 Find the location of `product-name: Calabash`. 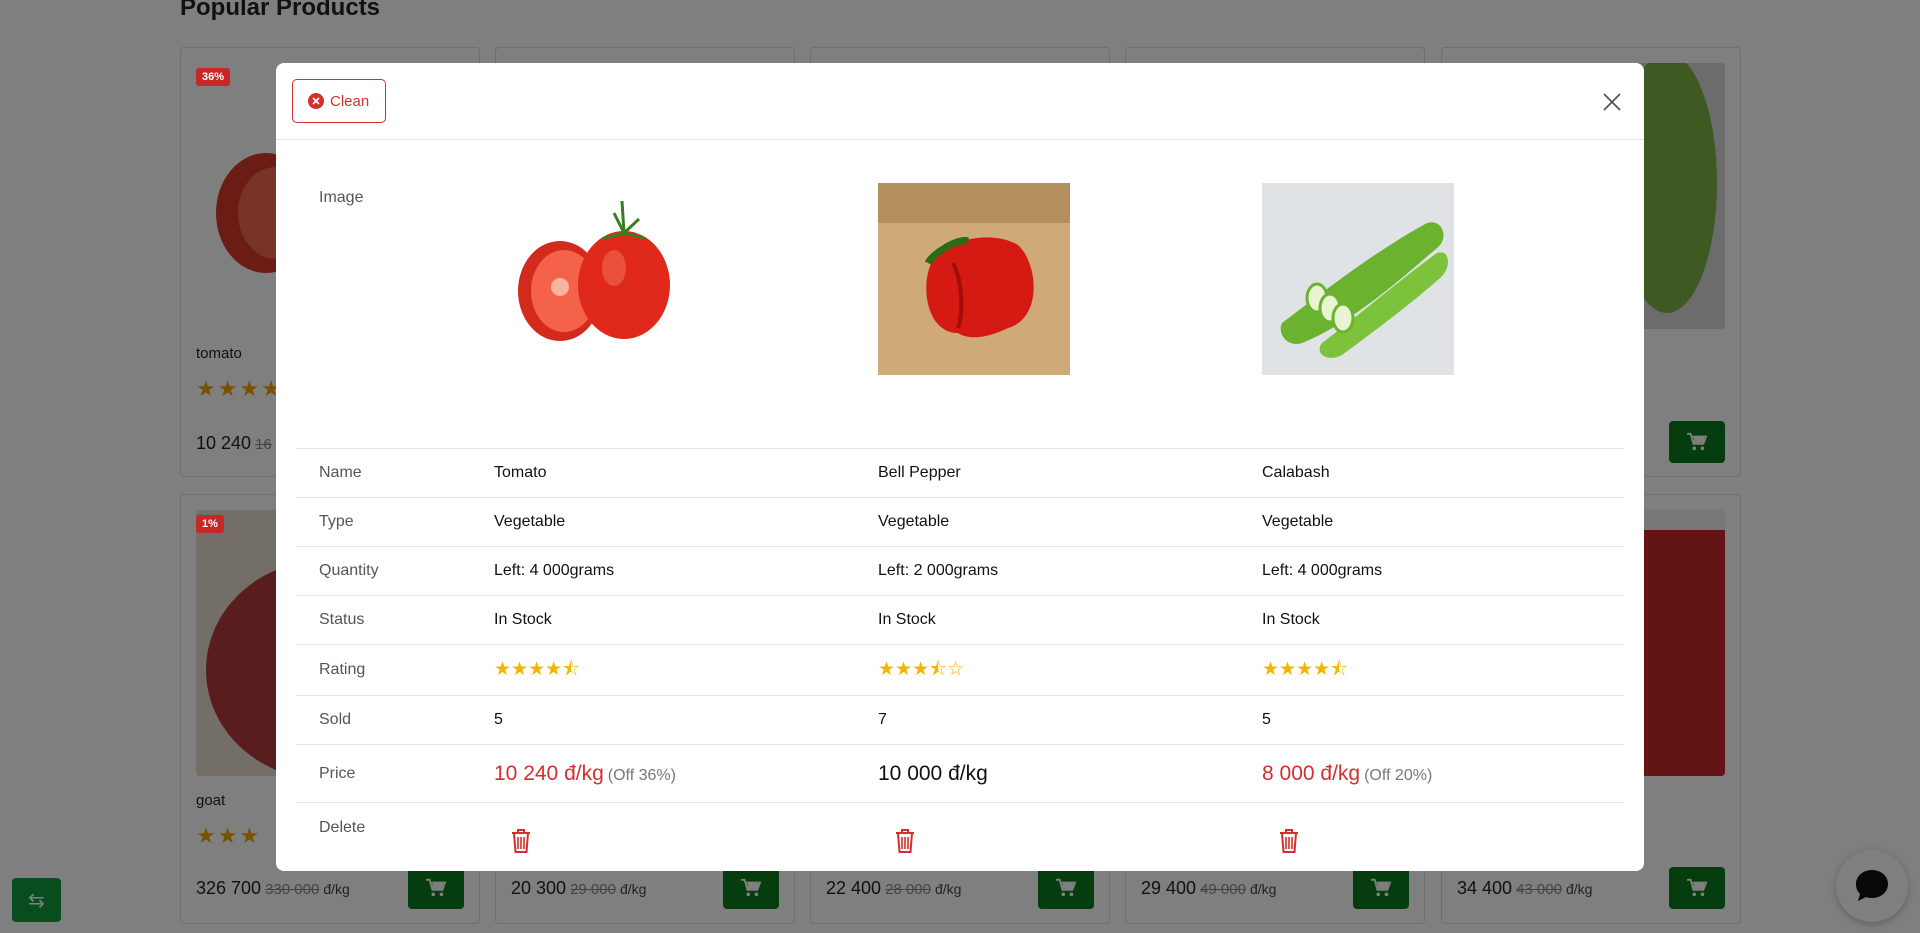

product-name: Calabash is located at coordinates (1296, 472).